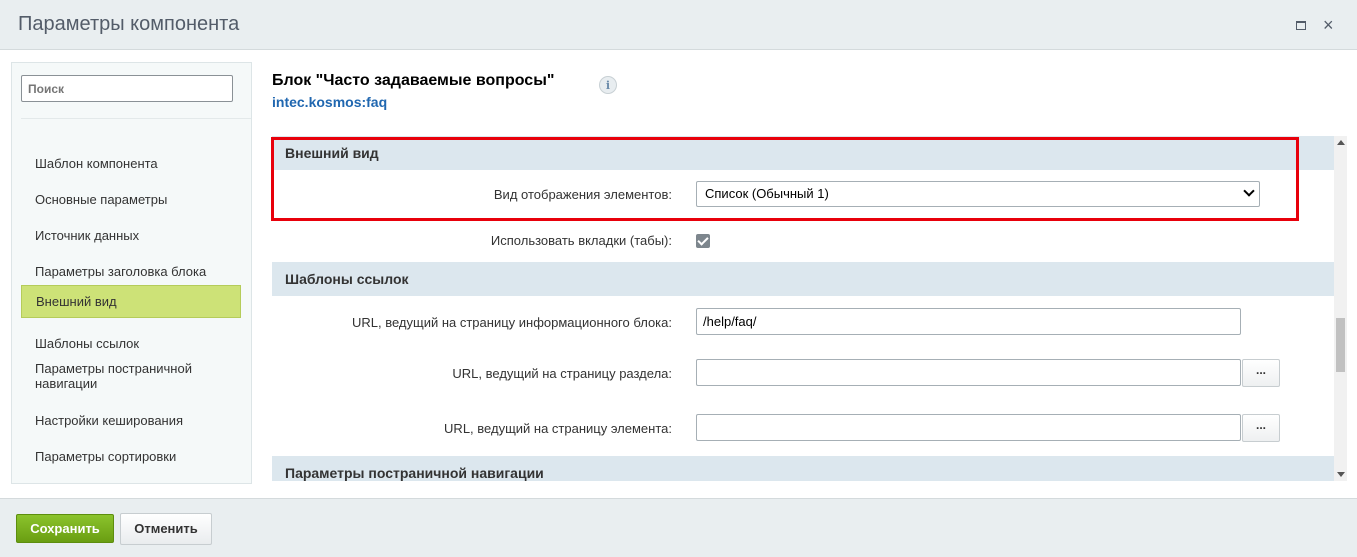 Image resolution: width=1357 pixels, height=557 pixels. I want to click on close-icon: ×, so click(1328, 25).